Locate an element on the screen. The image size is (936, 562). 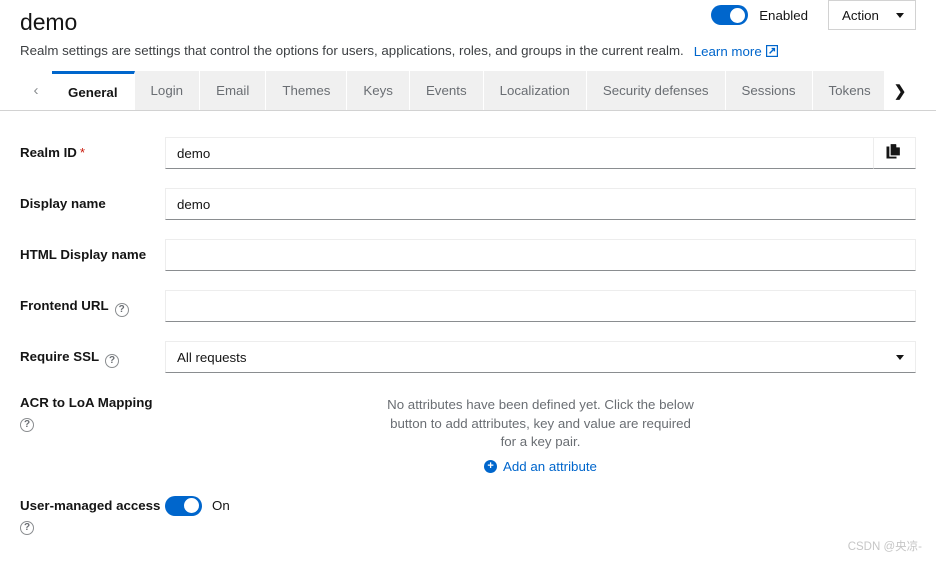
tab-label: Login is located at coordinates (167, 90).